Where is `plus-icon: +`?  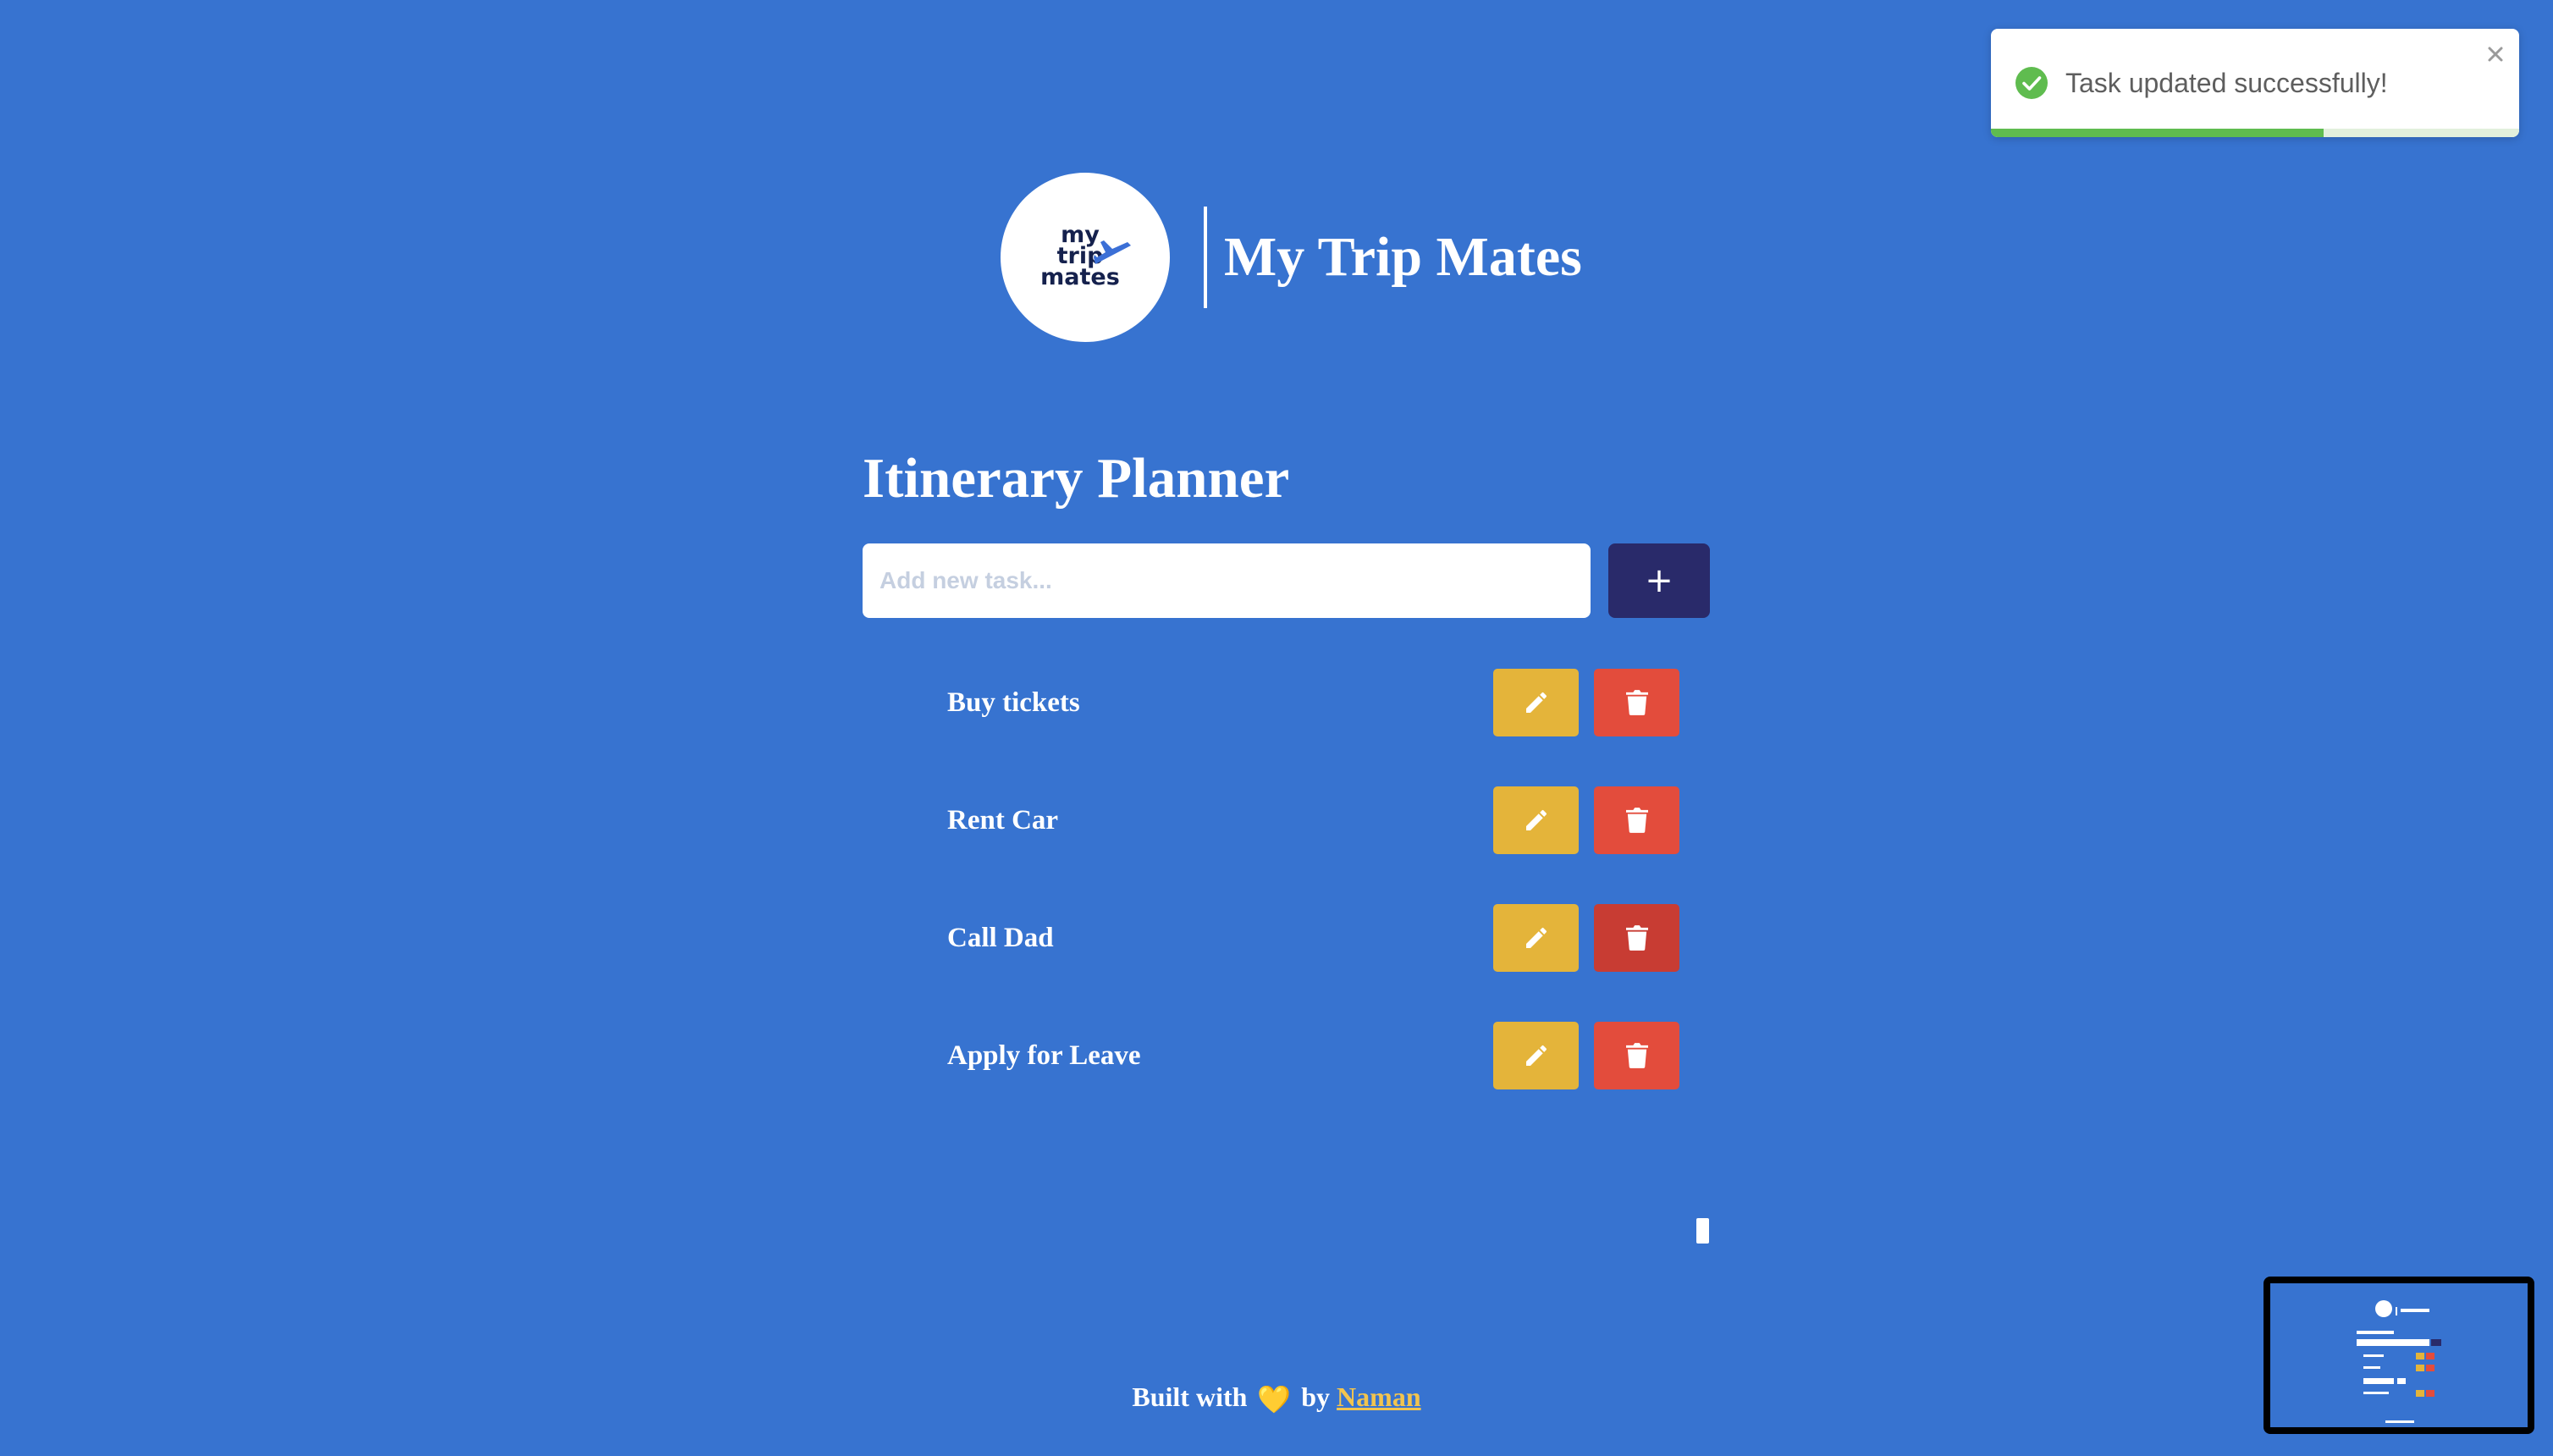 plus-icon: + is located at coordinates (1659, 580).